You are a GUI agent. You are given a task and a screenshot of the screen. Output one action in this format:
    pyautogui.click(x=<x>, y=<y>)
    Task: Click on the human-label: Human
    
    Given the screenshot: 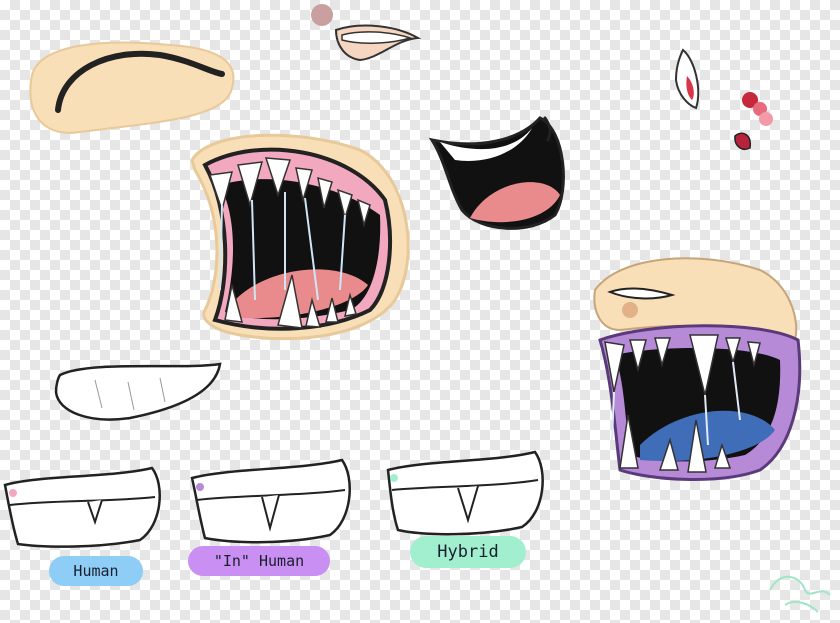 What is the action you would take?
    pyautogui.click(x=96, y=571)
    